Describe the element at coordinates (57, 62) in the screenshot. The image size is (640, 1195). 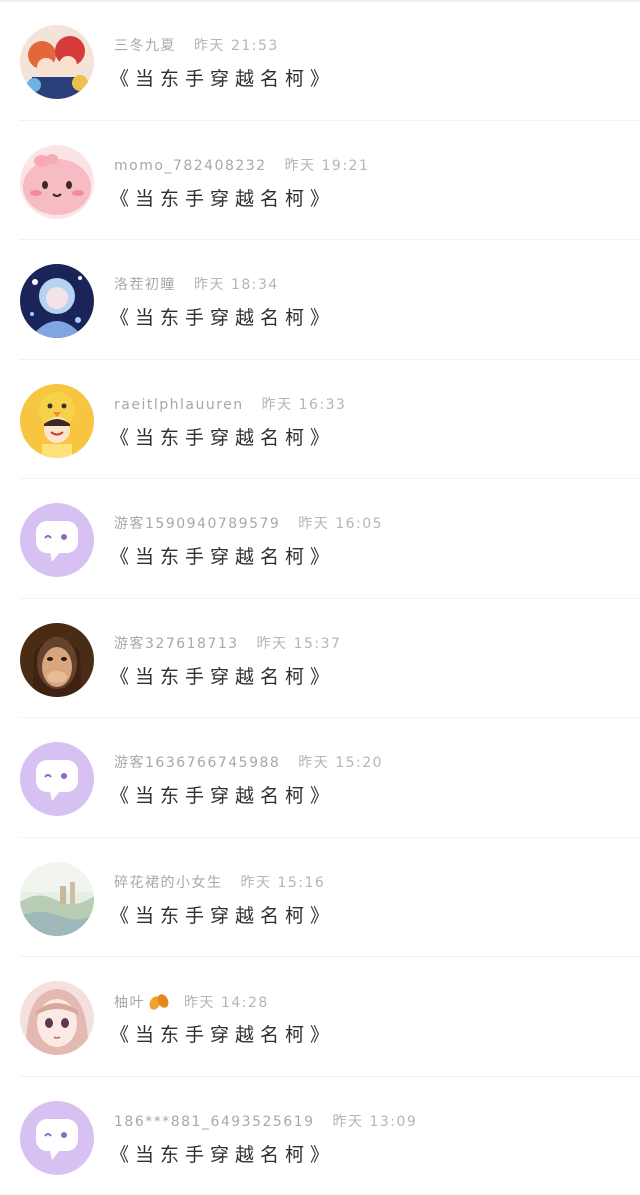
I see `anime-group-avatar-icon` at that location.